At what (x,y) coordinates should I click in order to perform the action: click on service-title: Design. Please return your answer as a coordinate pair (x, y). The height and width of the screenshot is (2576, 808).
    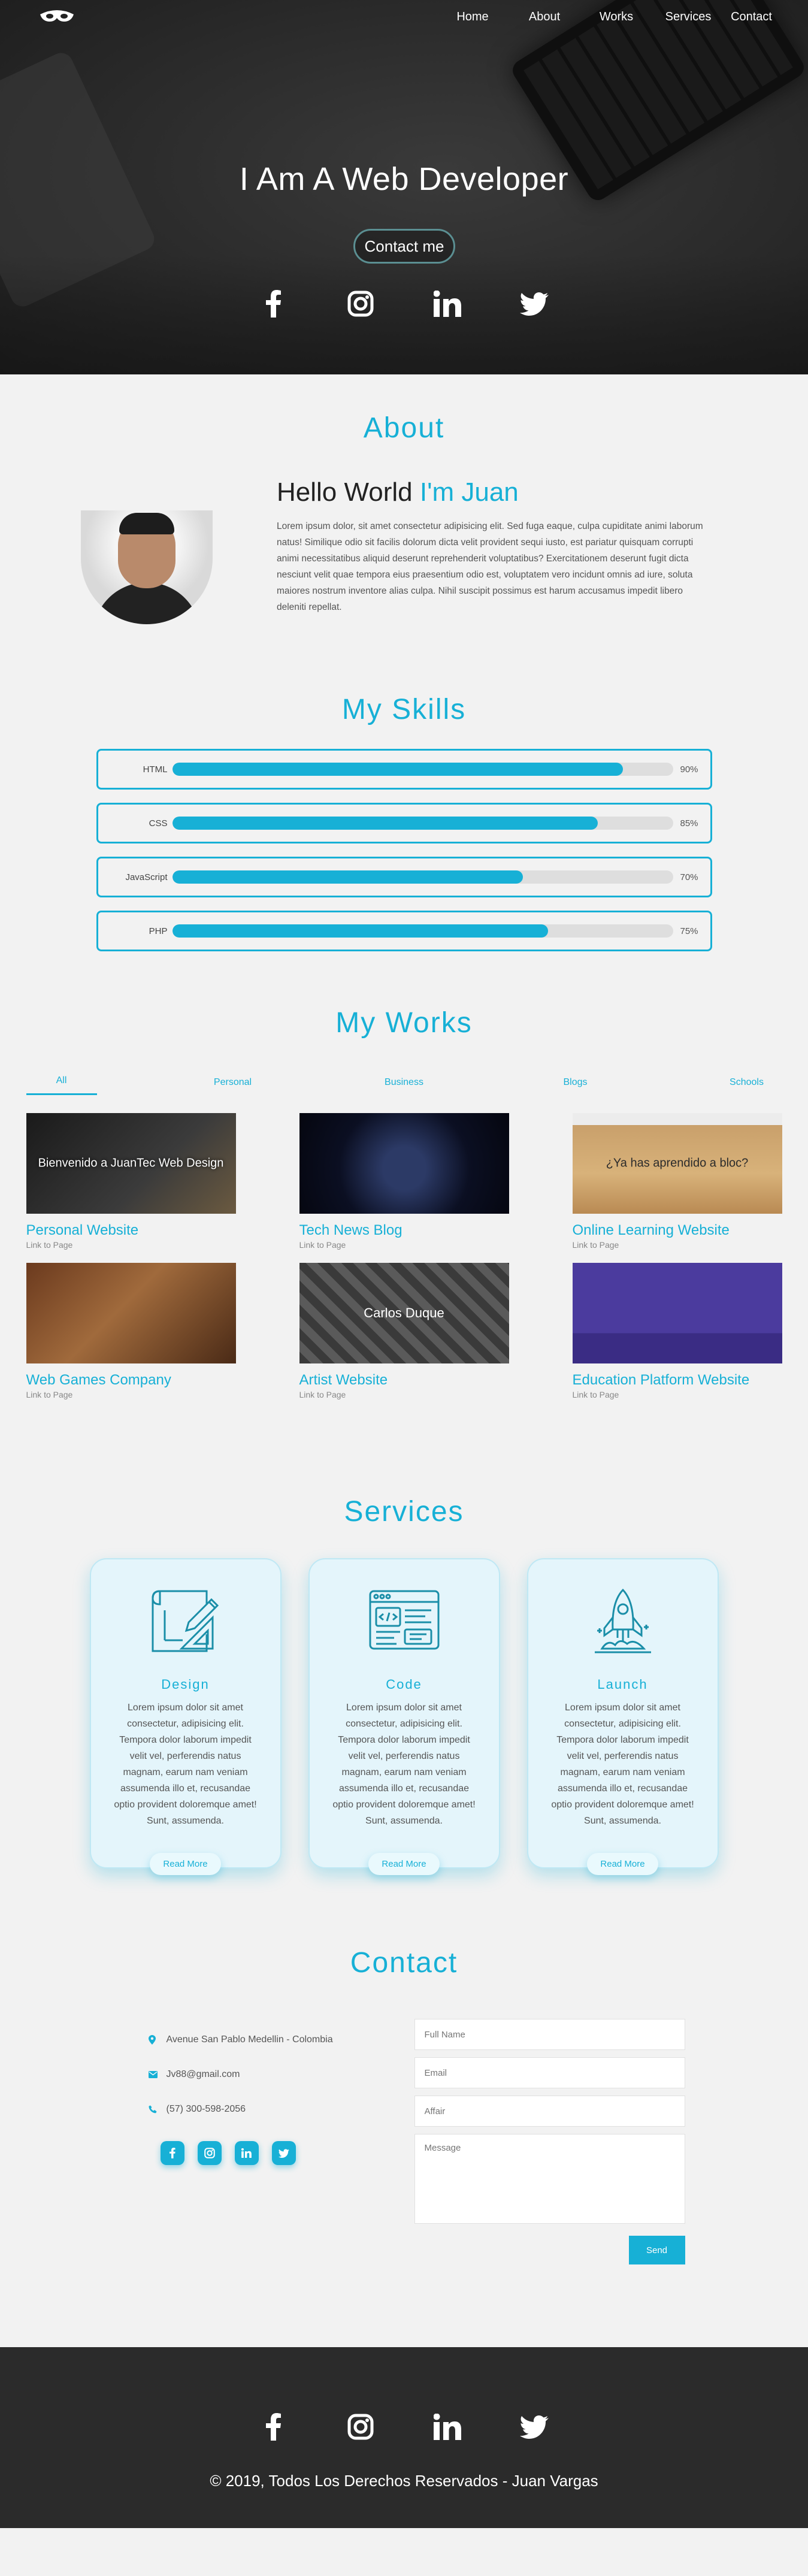
    Looking at the image, I should click on (185, 1684).